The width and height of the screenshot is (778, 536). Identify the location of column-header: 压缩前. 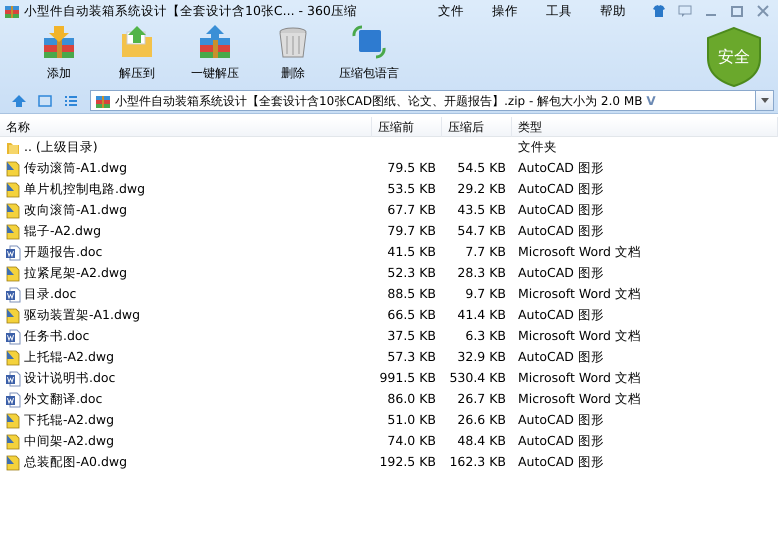
(407, 127).